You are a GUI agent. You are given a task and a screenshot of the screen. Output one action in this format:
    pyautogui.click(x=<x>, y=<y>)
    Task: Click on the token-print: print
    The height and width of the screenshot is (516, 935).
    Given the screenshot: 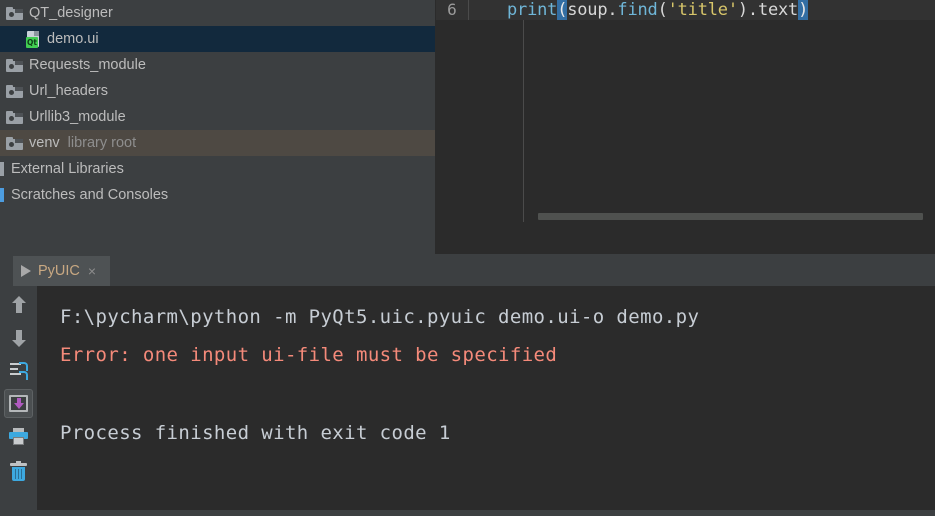 What is the action you would take?
    pyautogui.click(x=532, y=10)
    